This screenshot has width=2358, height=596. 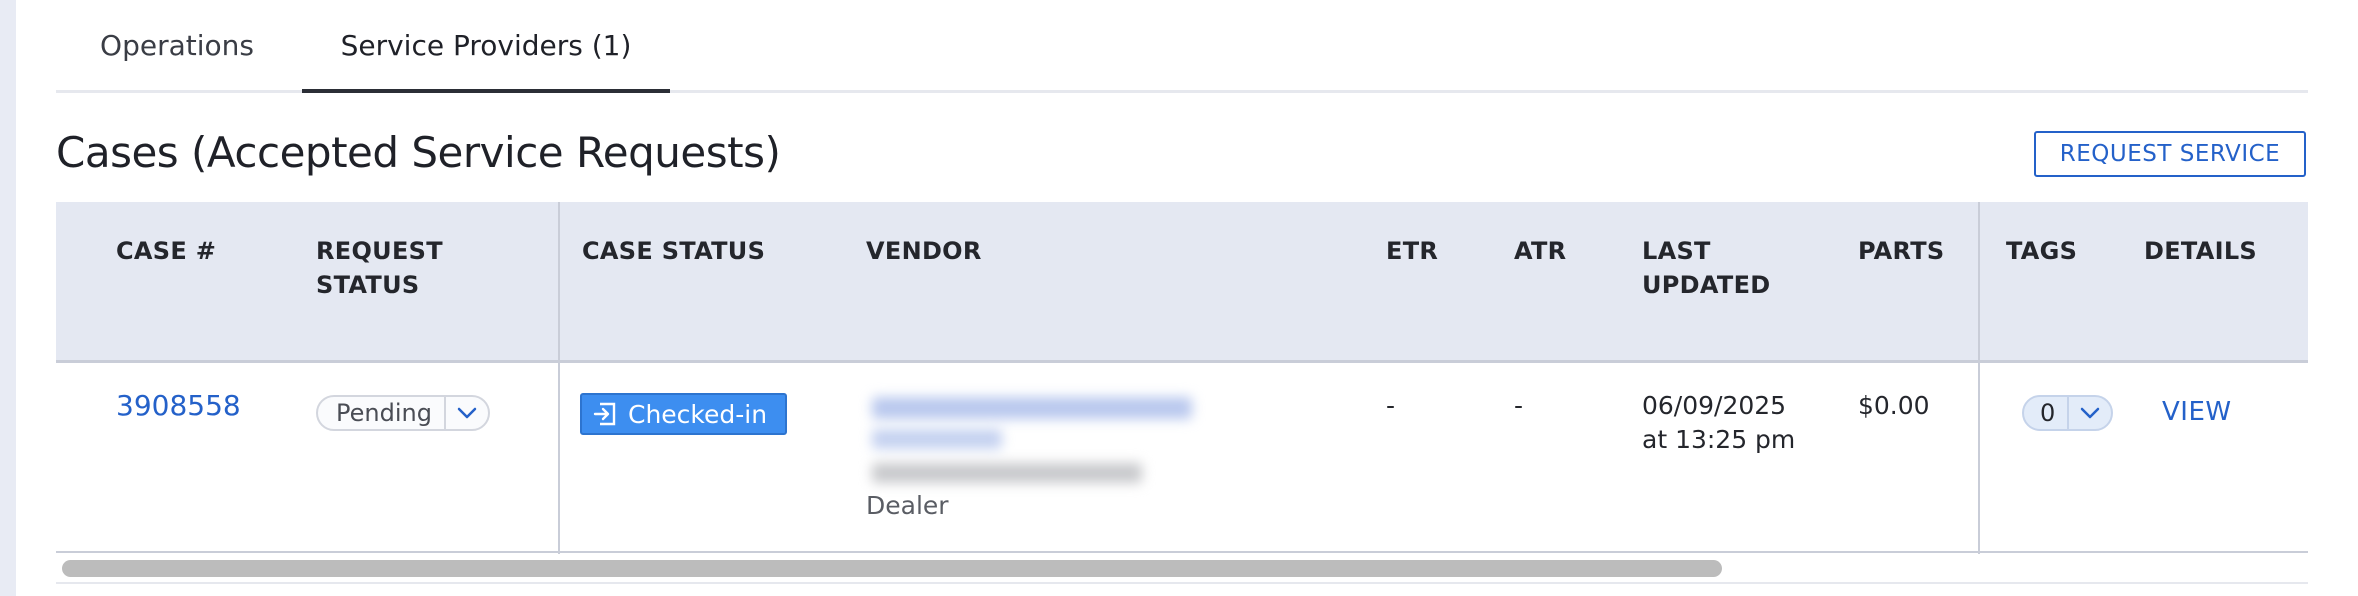 I want to click on column-header-last-updated: LAST UPDATED, so click(x=1706, y=268).